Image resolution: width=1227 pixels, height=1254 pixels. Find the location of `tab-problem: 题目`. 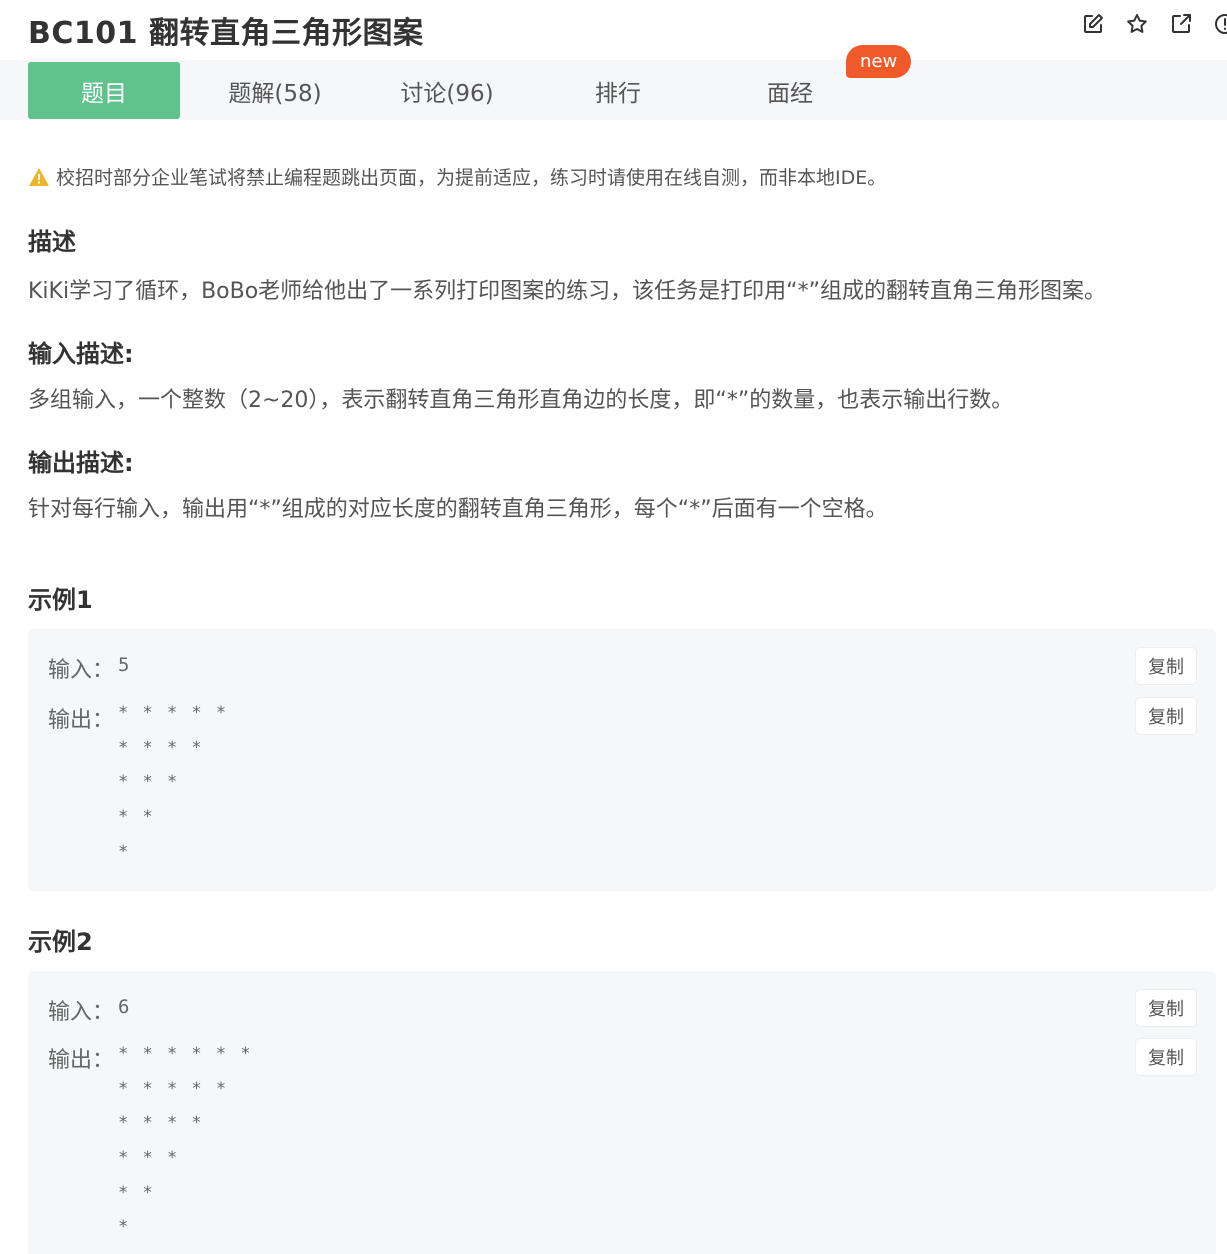

tab-problem: 题目 is located at coordinates (104, 90).